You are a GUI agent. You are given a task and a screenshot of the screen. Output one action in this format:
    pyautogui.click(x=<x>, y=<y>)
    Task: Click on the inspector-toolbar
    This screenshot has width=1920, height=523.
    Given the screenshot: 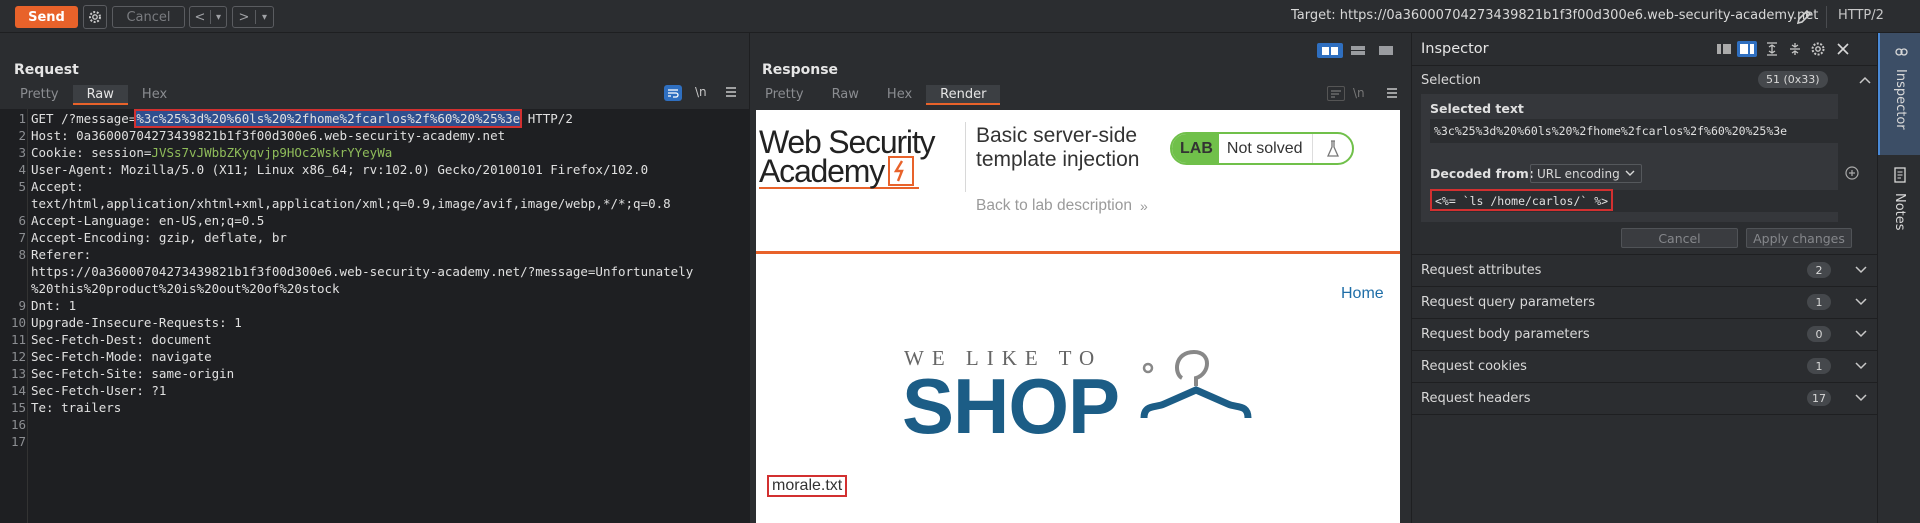 What is the action you would take?
    pyautogui.click(x=1735, y=49)
    